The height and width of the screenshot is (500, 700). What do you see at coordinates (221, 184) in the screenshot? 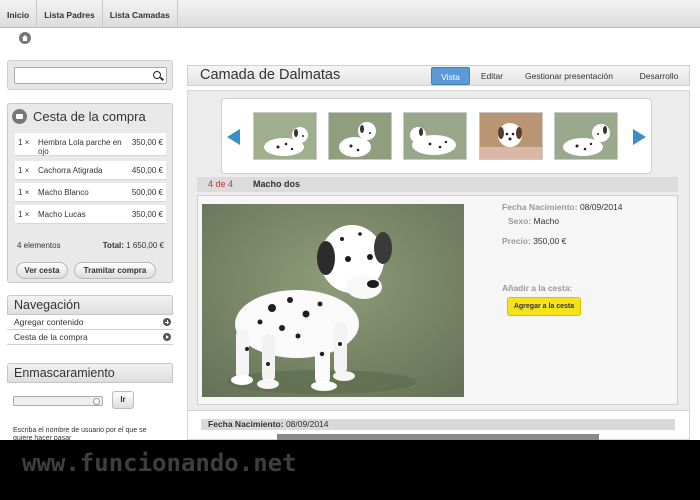
I see `pager-position: 4 de 4` at bounding box center [221, 184].